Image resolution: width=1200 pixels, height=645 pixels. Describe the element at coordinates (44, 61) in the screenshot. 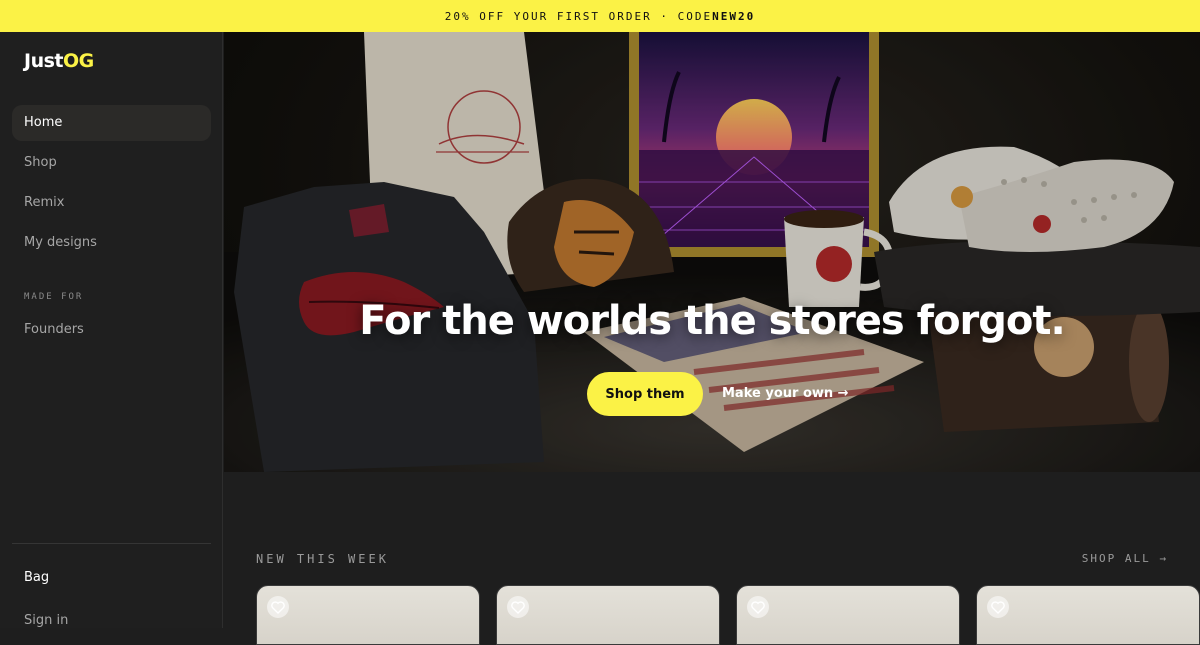

I see `logo-just: Just` at that location.